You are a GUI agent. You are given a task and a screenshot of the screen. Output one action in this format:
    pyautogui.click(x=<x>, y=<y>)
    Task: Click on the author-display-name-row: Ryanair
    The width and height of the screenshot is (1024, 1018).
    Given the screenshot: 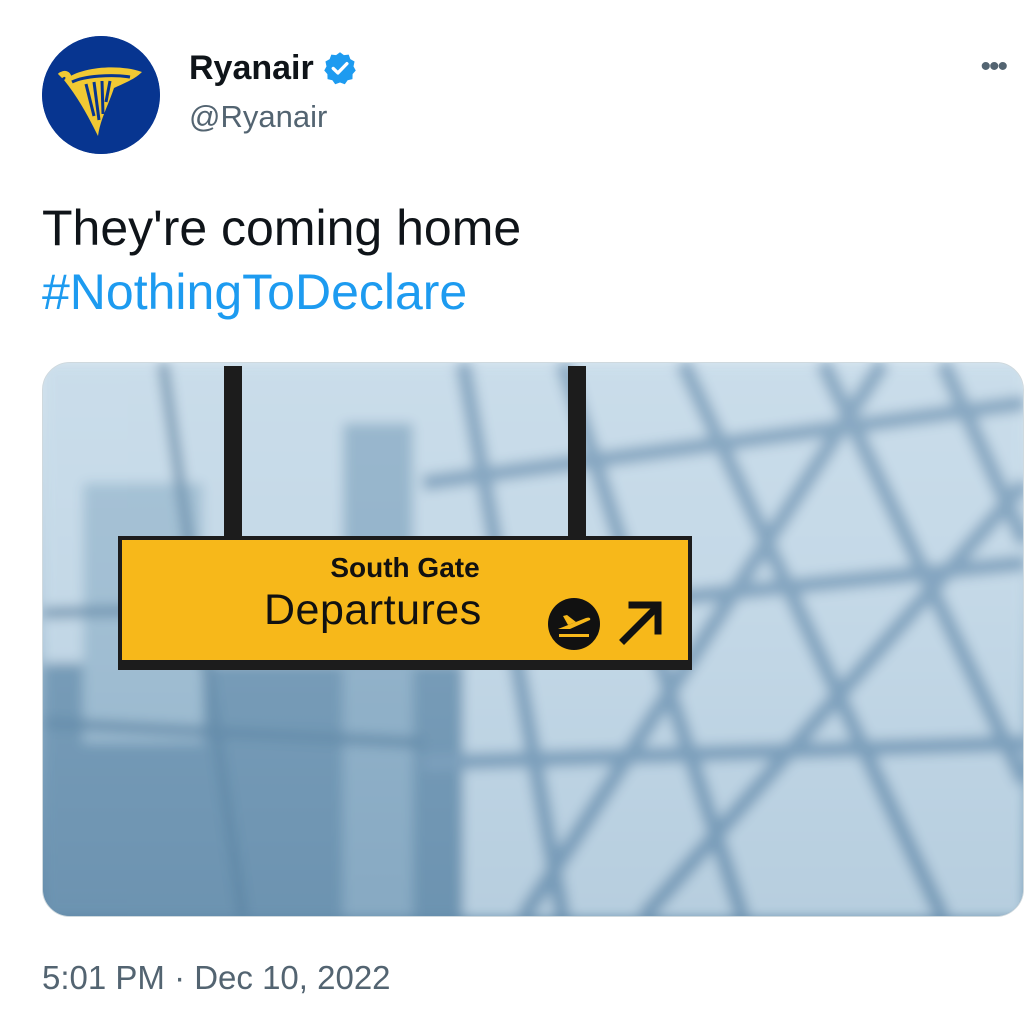 What is the action you would take?
    pyautogui.click(x=273, y=68)
    